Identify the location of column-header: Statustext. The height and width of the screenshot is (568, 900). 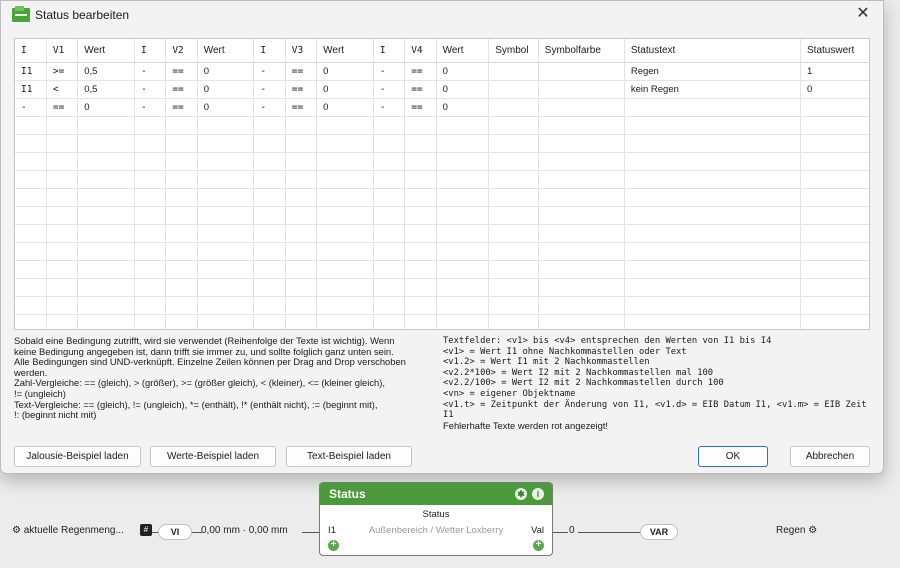
(713, 51).